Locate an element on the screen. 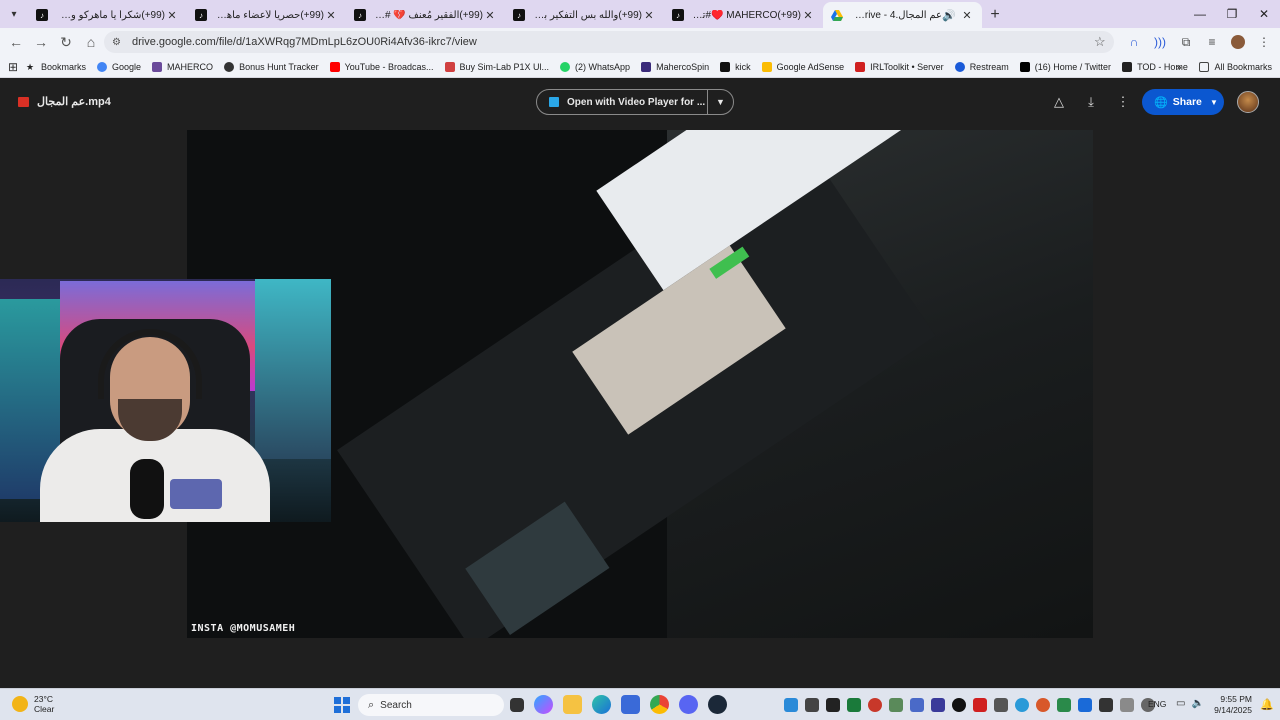 The width and height of the screenshot is (1280, 720). volume-icon: 🔈 is located at coordinates (1197, 703).